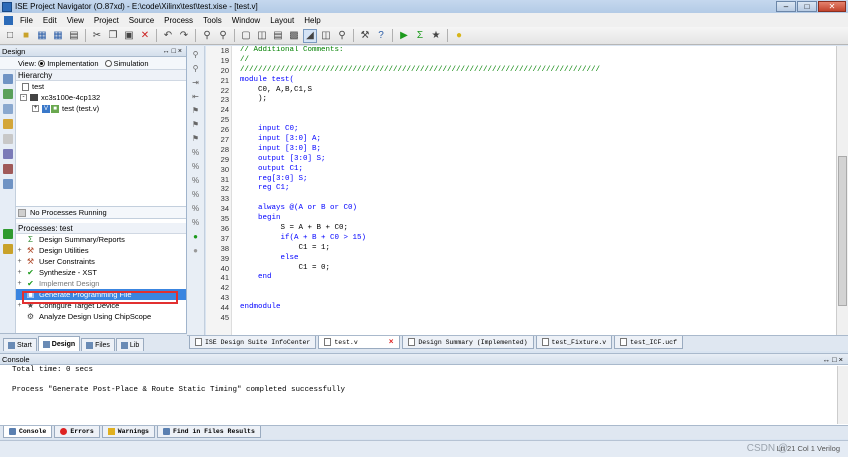 The image size is (848, 457). I want to click on code-line: S = A + B + C0;, so click(538, 229).